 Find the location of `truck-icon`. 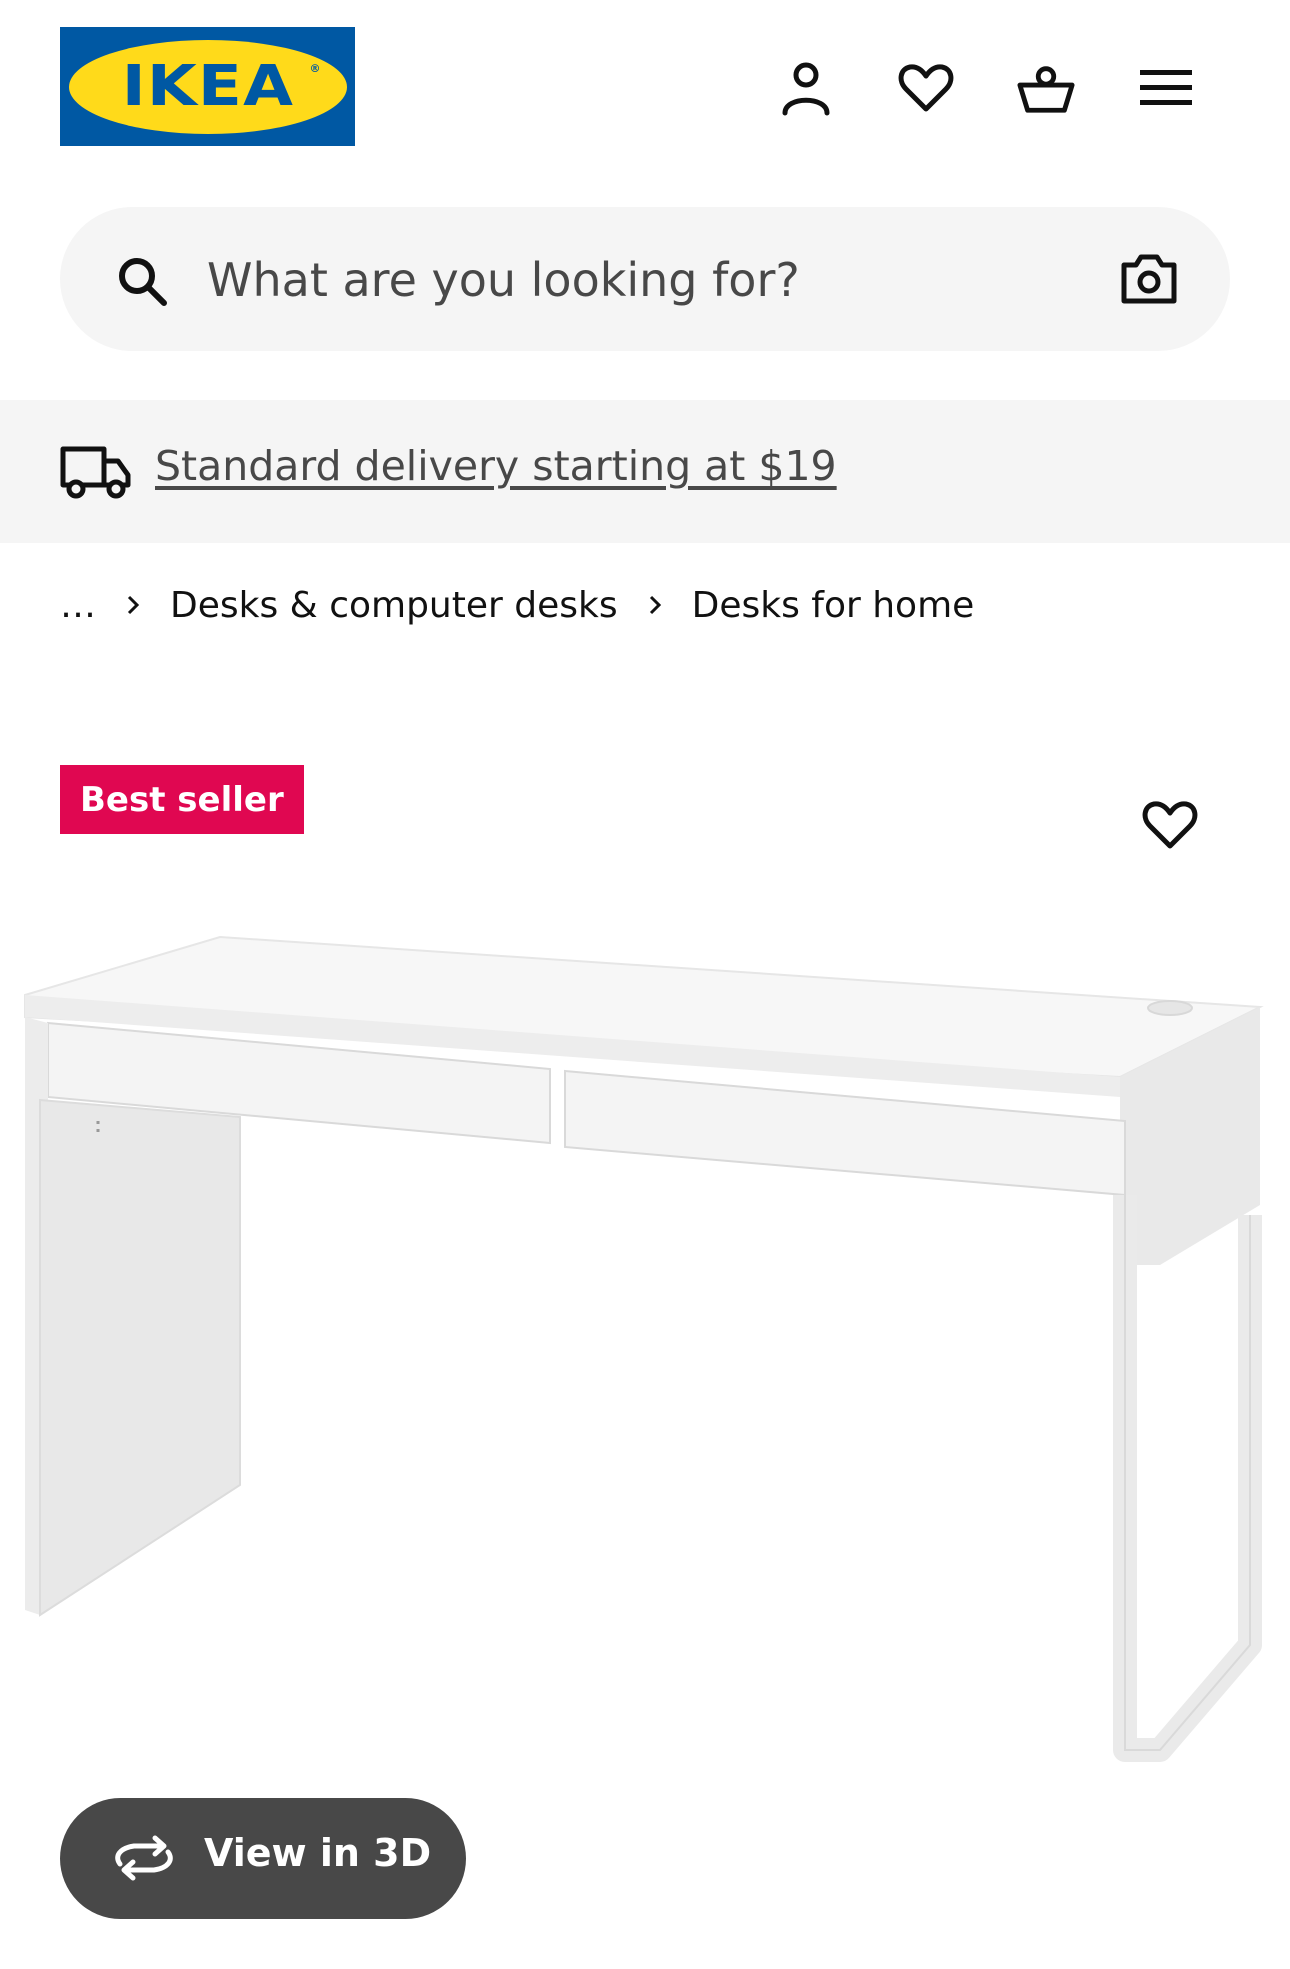

truck-icon is located at coordinates (95, 472).